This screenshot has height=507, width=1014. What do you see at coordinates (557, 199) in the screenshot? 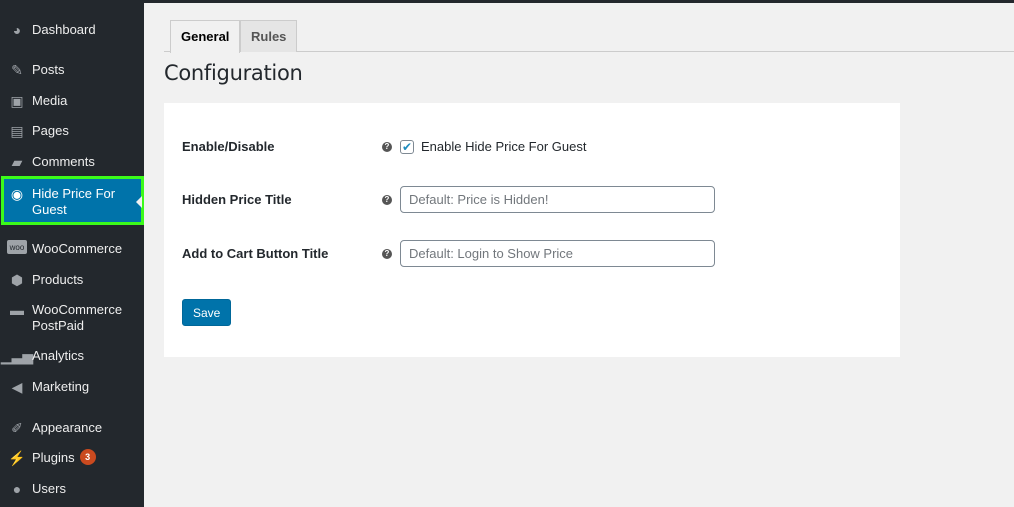
I see `hidden-price-title-input` at bounding box center [557, 199].